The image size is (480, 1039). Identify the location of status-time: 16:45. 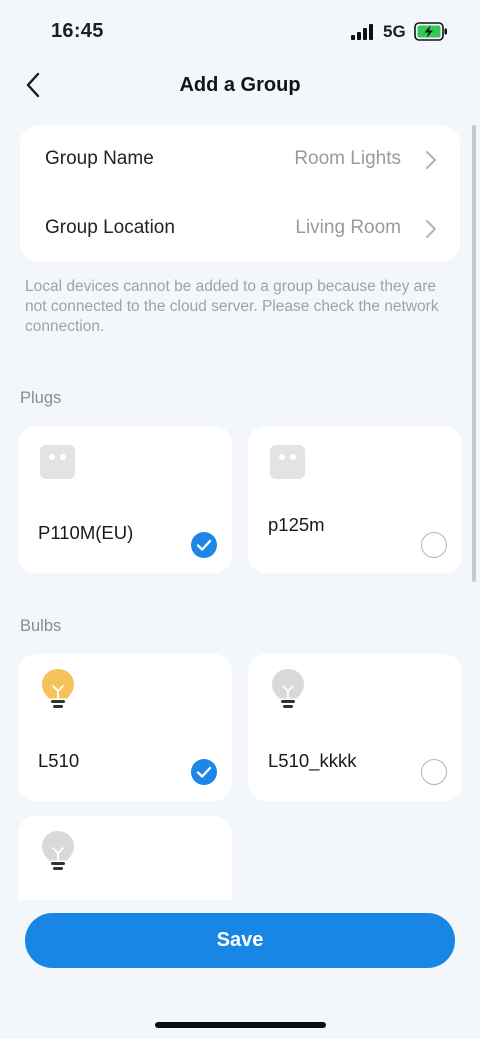
(77, 31).